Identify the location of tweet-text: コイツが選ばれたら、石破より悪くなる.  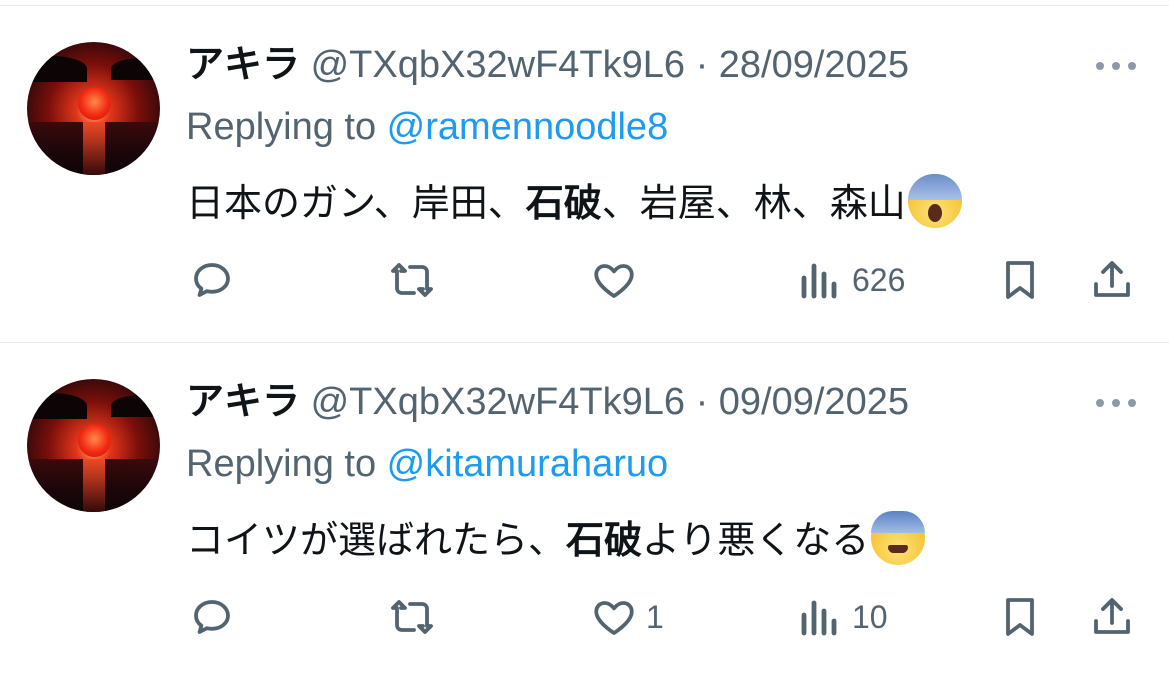
(556, 539).